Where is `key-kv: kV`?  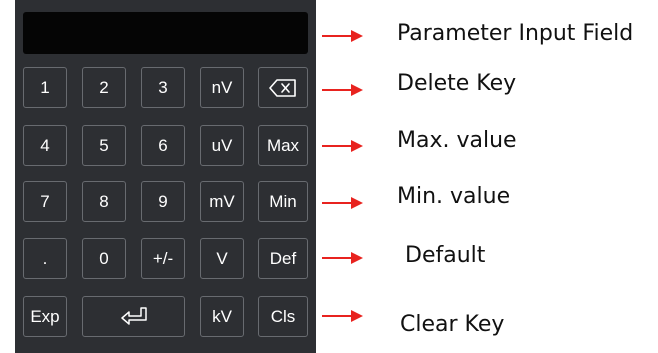 key-kv: kV is located at coordinates (222, 316).